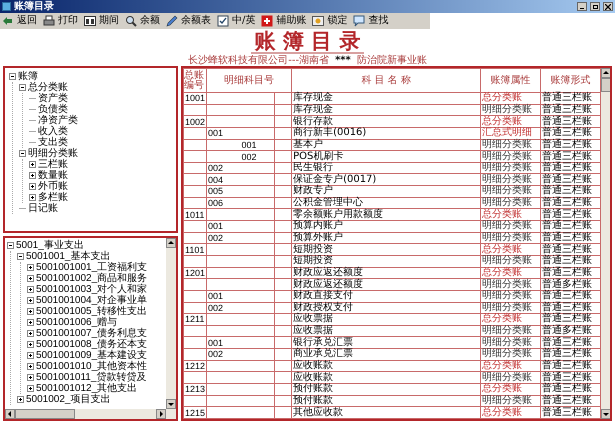 Image resolution: width=615 pixels, height=425 pixels. I want to click on table-cell: 1215, so click(195, 412).